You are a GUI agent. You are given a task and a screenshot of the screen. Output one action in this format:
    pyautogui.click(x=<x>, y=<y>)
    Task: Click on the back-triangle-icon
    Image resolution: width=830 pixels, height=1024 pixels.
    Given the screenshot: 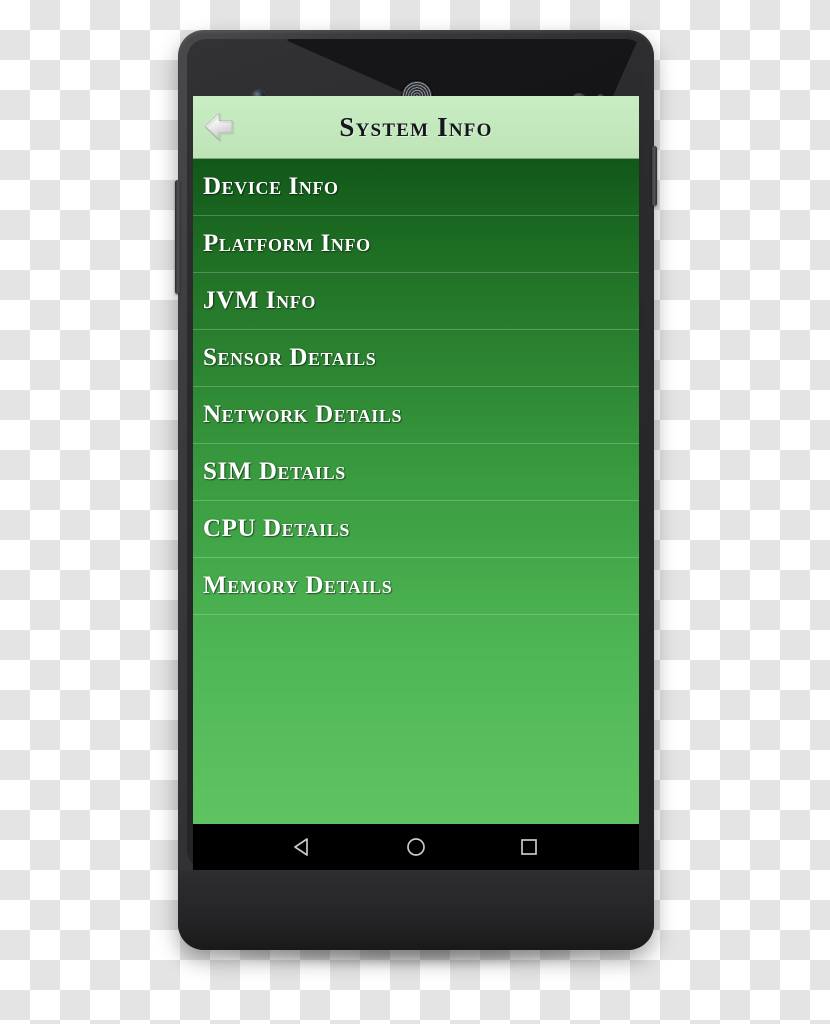 What is the action you would take?
    pyautogui.click(x=301, y=847)
    